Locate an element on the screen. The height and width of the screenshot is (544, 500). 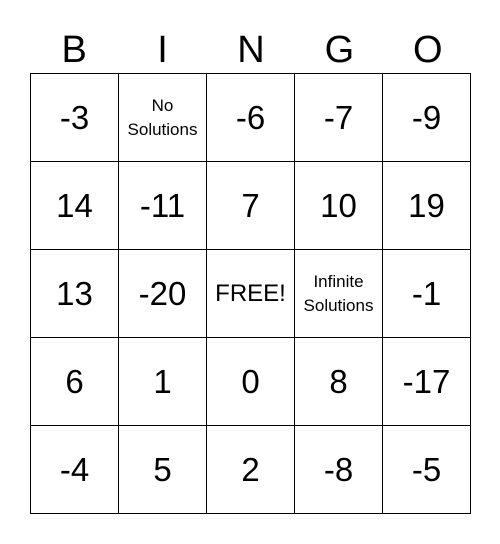
bingo-cell: 10 is located at coordinates (338, 205).